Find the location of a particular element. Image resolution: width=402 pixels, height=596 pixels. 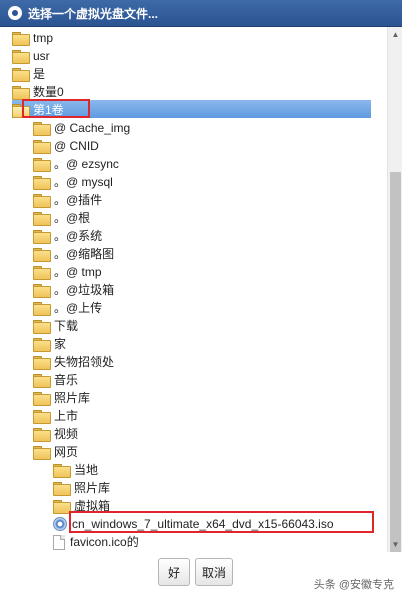

tree-item: 视频 is located at coordinates (193, 434).